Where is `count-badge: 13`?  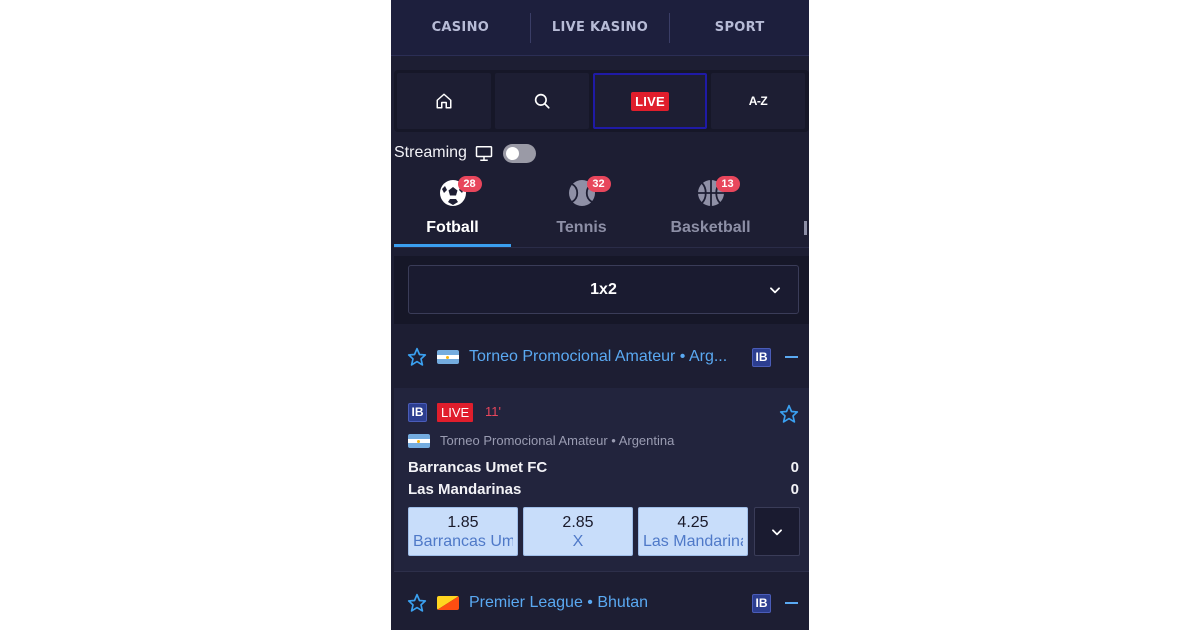 count-badge: 13 is located at coordinates (727, 184).